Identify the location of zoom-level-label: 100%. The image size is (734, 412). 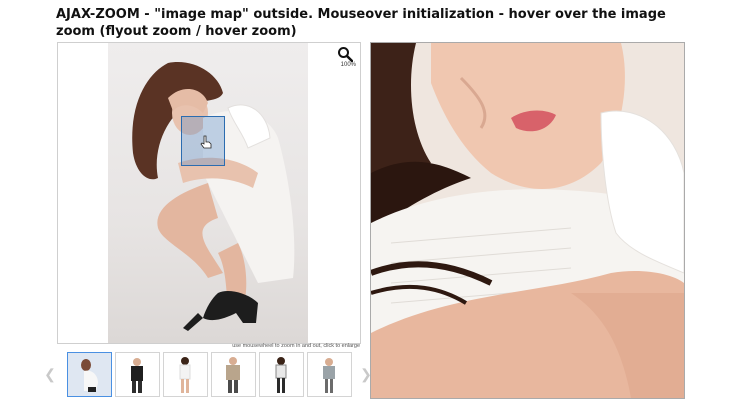
(348, 65).